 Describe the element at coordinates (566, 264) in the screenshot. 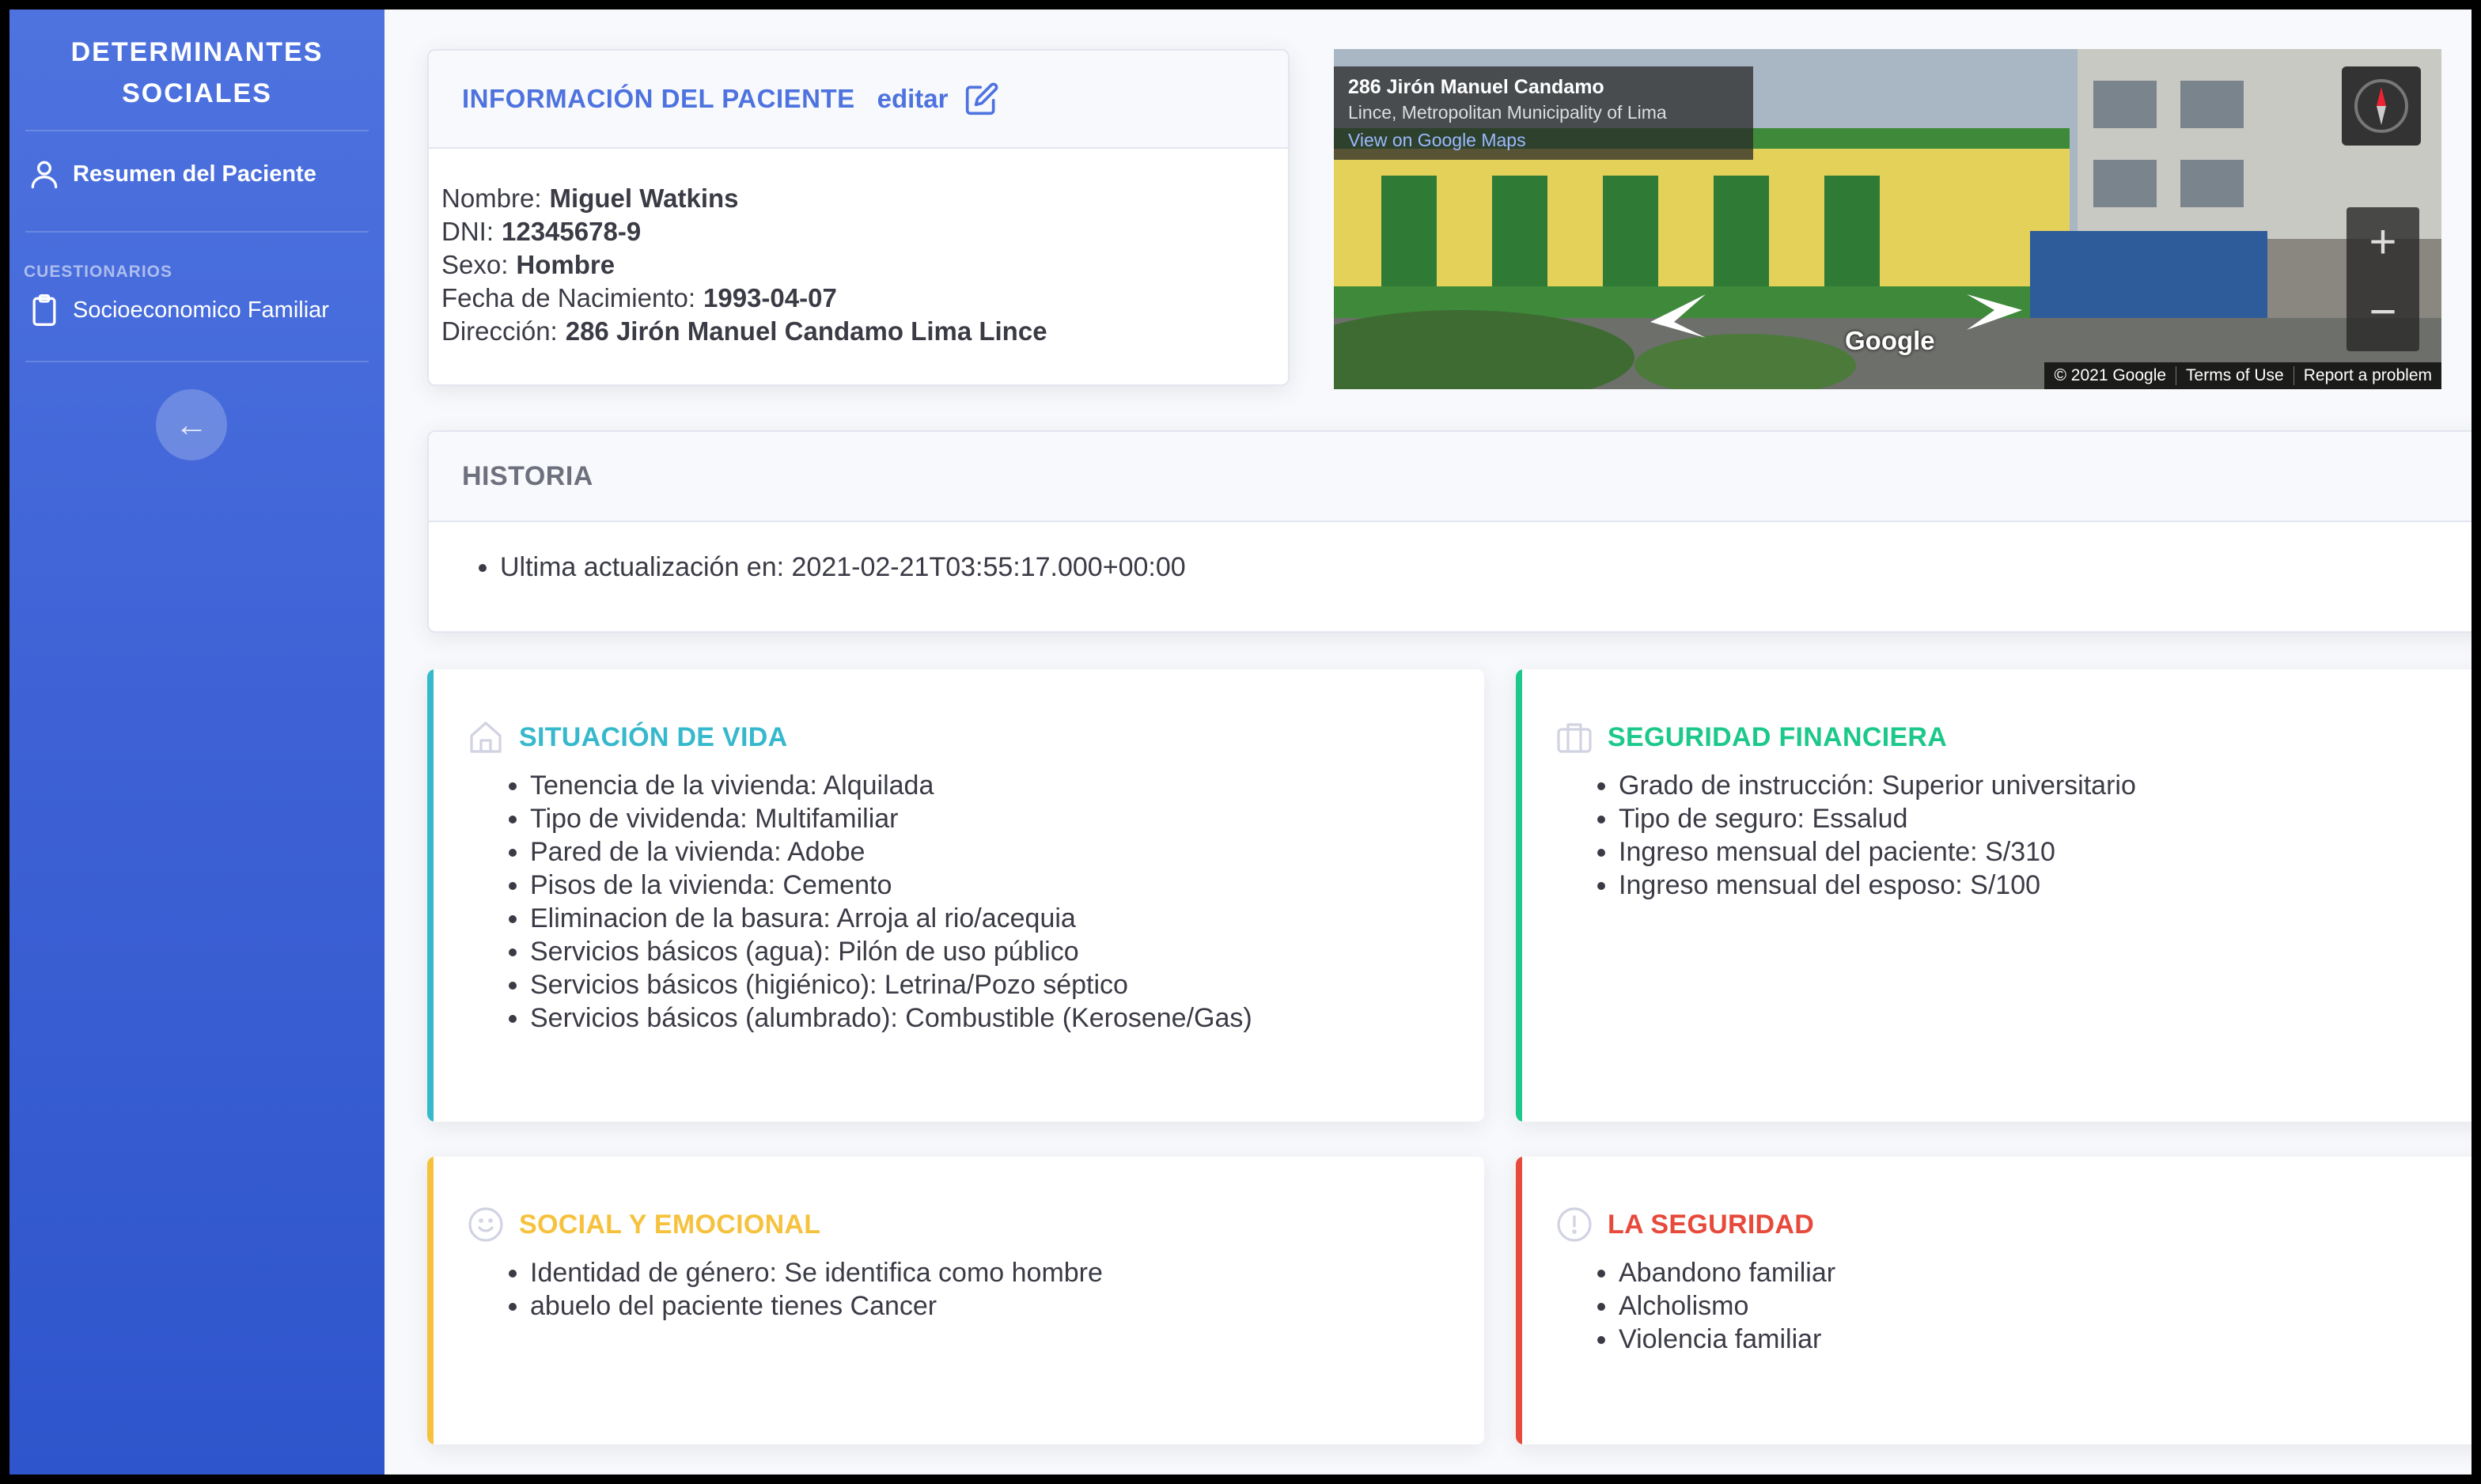

I see `field-value: Hombre` at that location.